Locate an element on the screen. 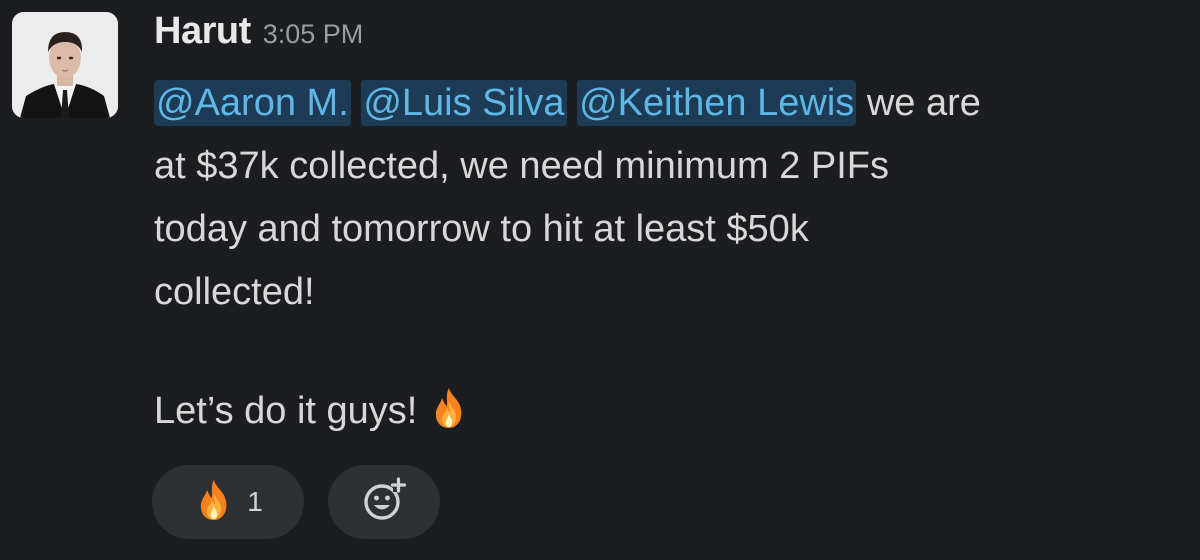 The width and height of the screenshot is (1200, 560). reaction-count: 1 is located at coordinates (255, 501).